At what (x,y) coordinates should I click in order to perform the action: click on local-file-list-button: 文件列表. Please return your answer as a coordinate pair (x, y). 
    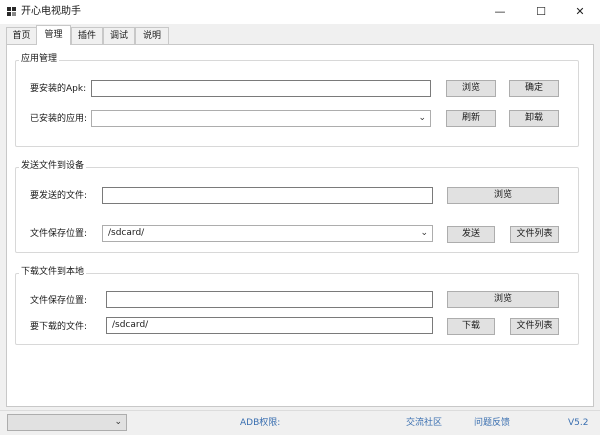
    Looking at the image, I should click on (534, 326).